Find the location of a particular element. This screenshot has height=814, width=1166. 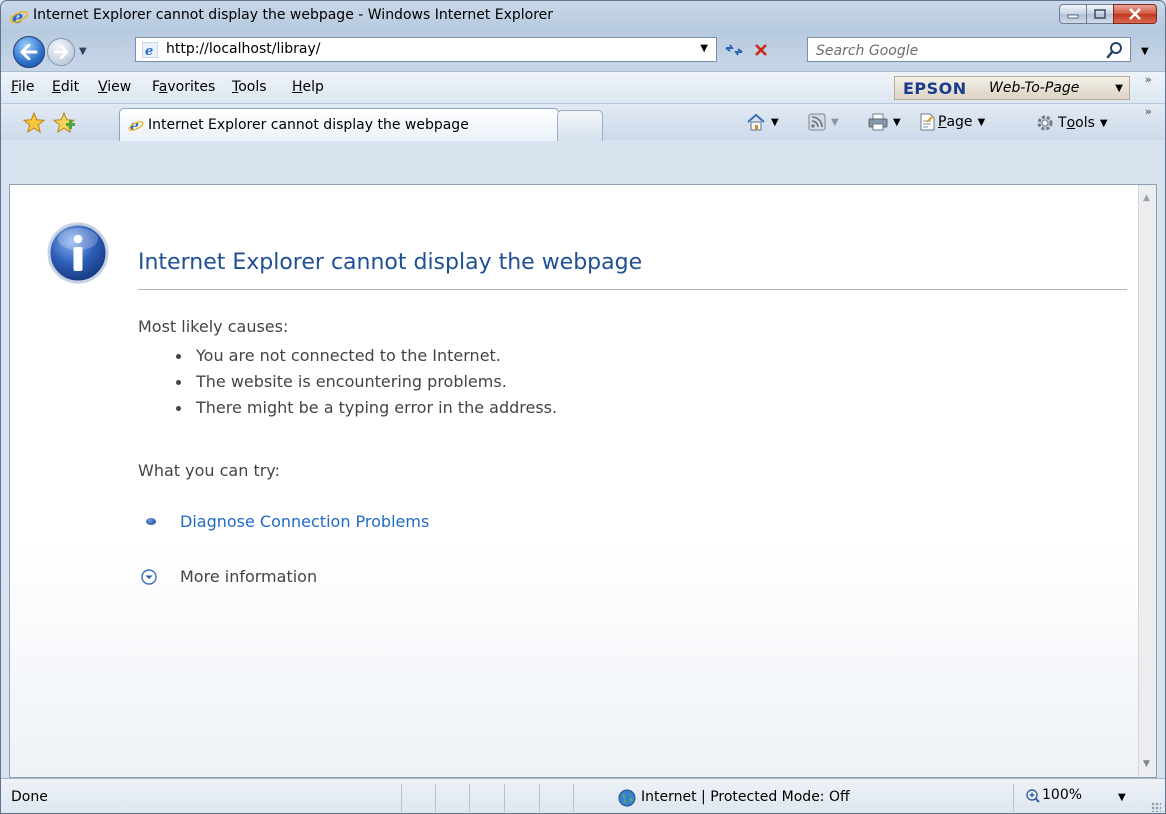

feeds-dropdown: ▼ is located at coordinates (835, 122).